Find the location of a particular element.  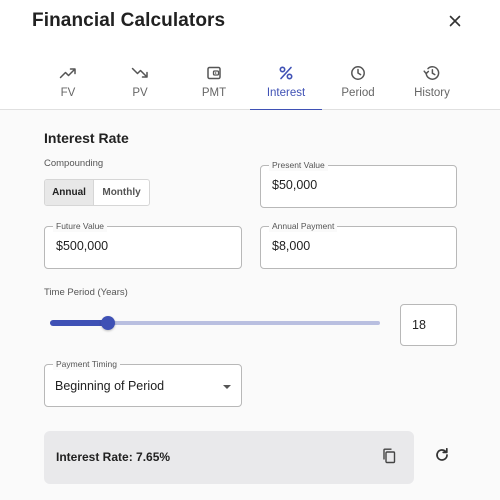

tab-pmt: PMT is located at coordinates (214, 81).